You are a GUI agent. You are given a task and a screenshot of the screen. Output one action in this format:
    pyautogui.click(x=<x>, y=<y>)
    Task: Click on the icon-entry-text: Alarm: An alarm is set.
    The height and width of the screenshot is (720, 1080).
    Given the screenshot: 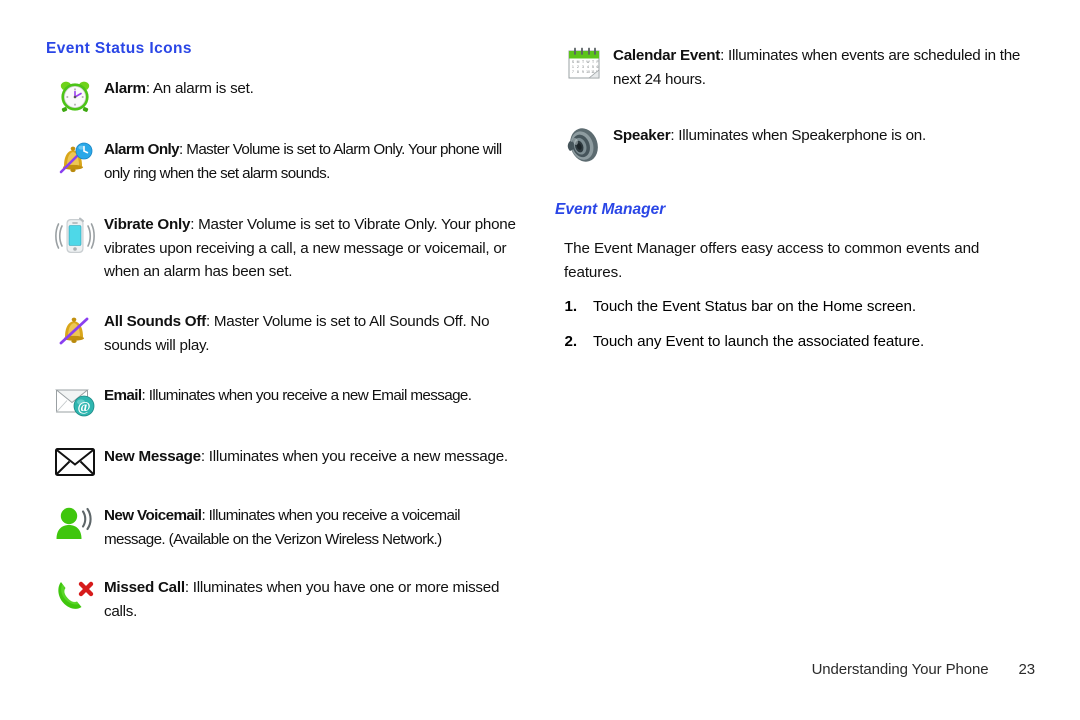 What is the action you would take?
    pyautogui.click(x=310, y=89)
    